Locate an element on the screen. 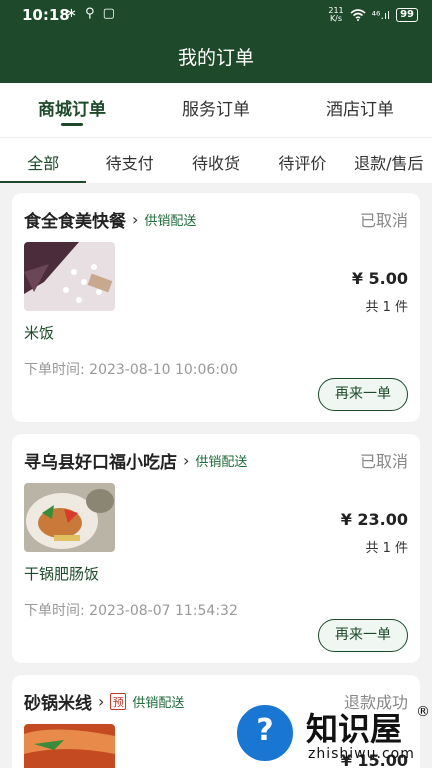 Image resolution: width=432 pixels, height=768 pixels. order-type-tabs: 商城订单 服务订单 酒店订单 is located at coordinates (216, 110).